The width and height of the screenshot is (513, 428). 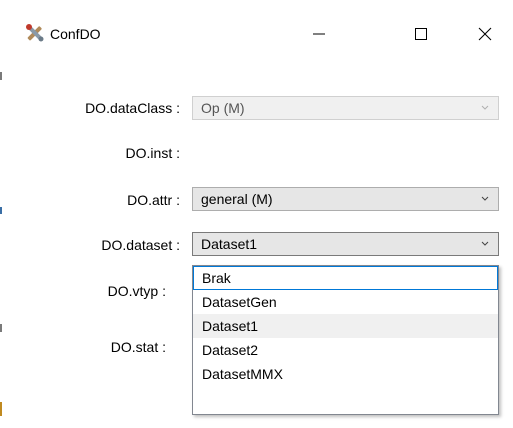 What do you see at coordinates (345, 199) in the screenshot?
I see `attr-combobox: general (M)` at bounding box center [345, 199].